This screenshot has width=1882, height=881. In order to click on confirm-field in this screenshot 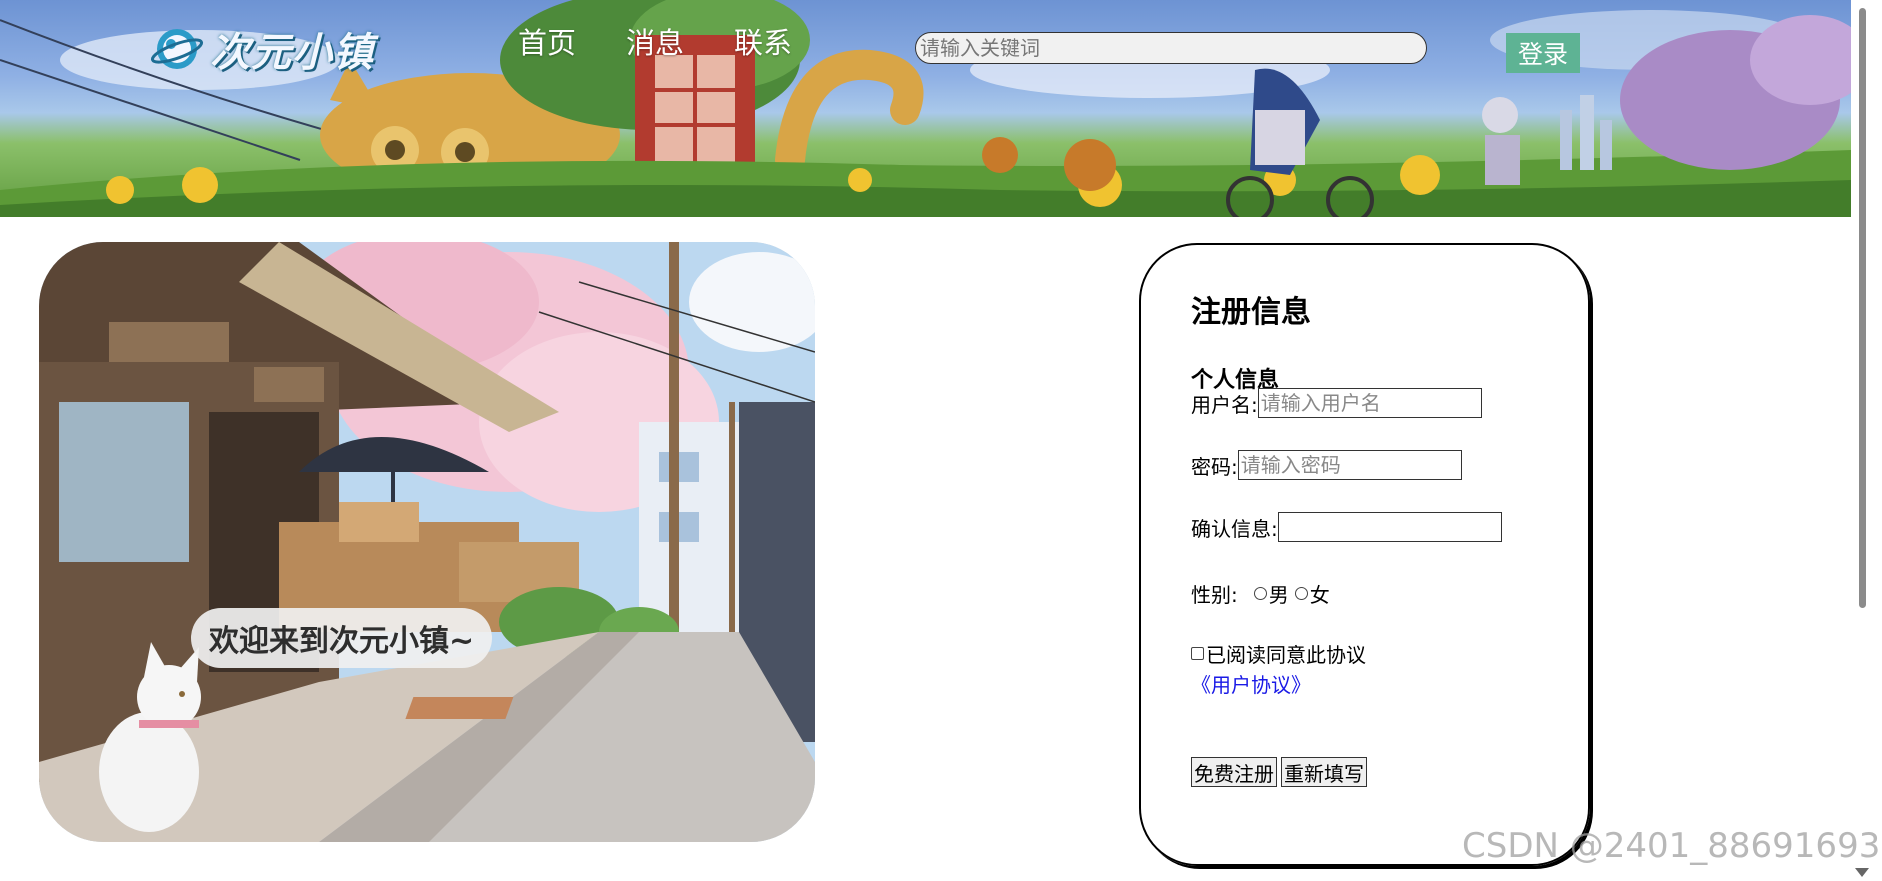, I will do `click(1389, 527)`.